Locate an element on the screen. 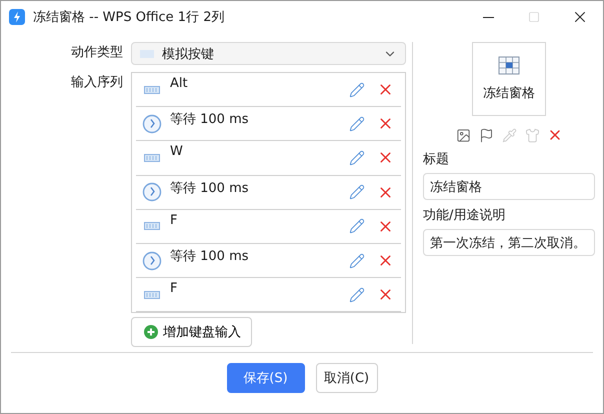  sequence-item-text: W is located at coordinates (176, 151).